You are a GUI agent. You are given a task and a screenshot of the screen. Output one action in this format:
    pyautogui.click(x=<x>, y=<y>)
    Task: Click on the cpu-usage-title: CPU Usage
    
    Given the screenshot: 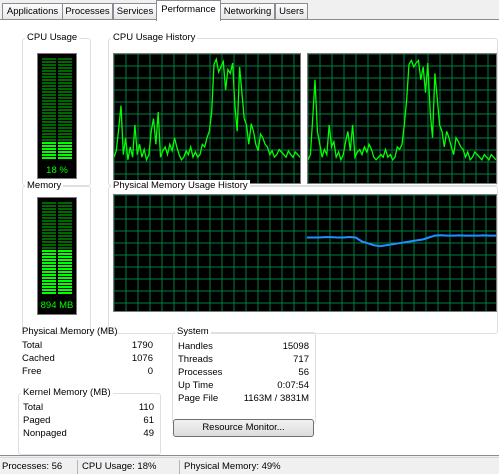 What is the action you would take?
    pyautogui.click(x=52, y=37)
    